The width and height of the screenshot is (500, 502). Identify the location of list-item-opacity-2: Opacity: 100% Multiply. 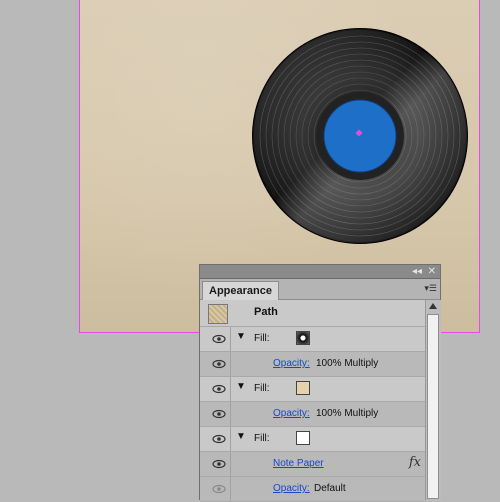
(312, 414).